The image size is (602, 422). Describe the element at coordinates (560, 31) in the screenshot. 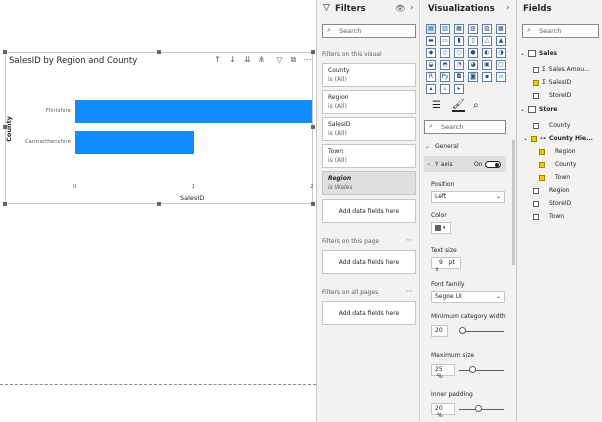

I see `fields-search-input: ⌕ Search` at that location.